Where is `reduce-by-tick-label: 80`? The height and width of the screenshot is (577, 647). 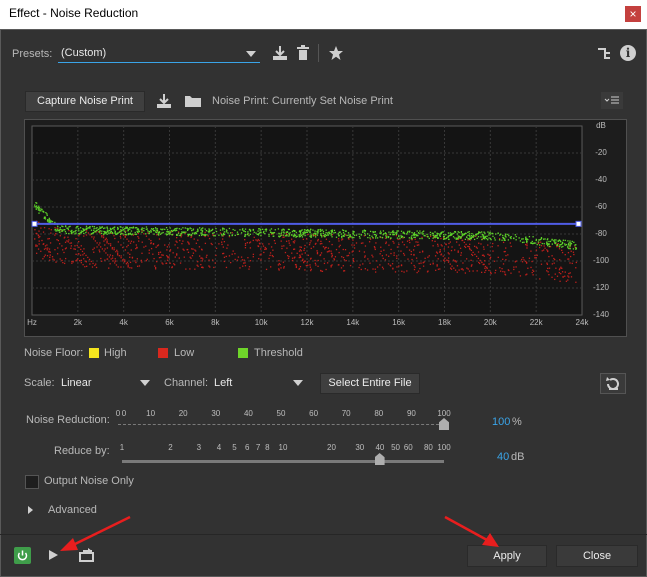 reduce-by-tick-label: 80 is located at coordinates (428, 447).